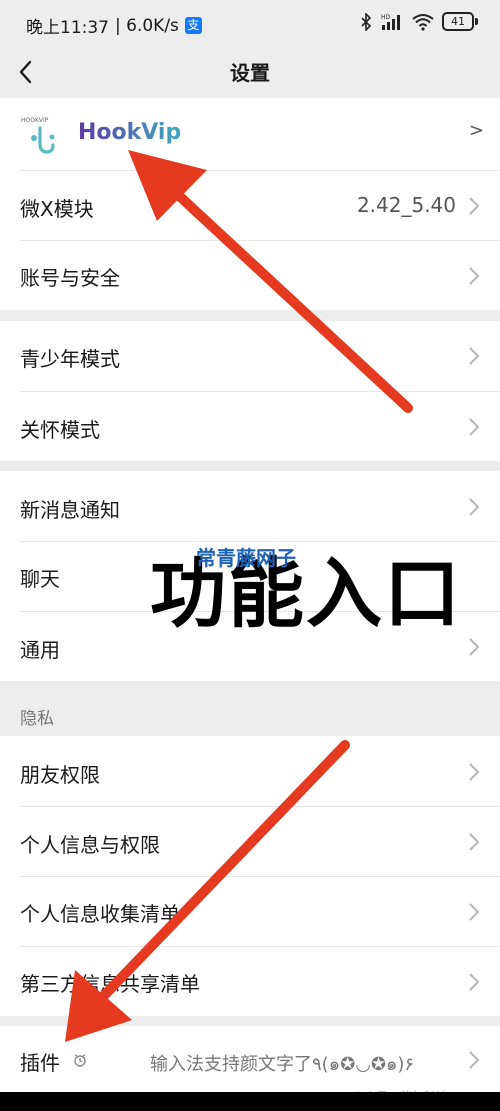  What do you see at coordinates (250, 1101) in the screenshot?
I see `bottom-bar` at bounding box center [250, 1101].